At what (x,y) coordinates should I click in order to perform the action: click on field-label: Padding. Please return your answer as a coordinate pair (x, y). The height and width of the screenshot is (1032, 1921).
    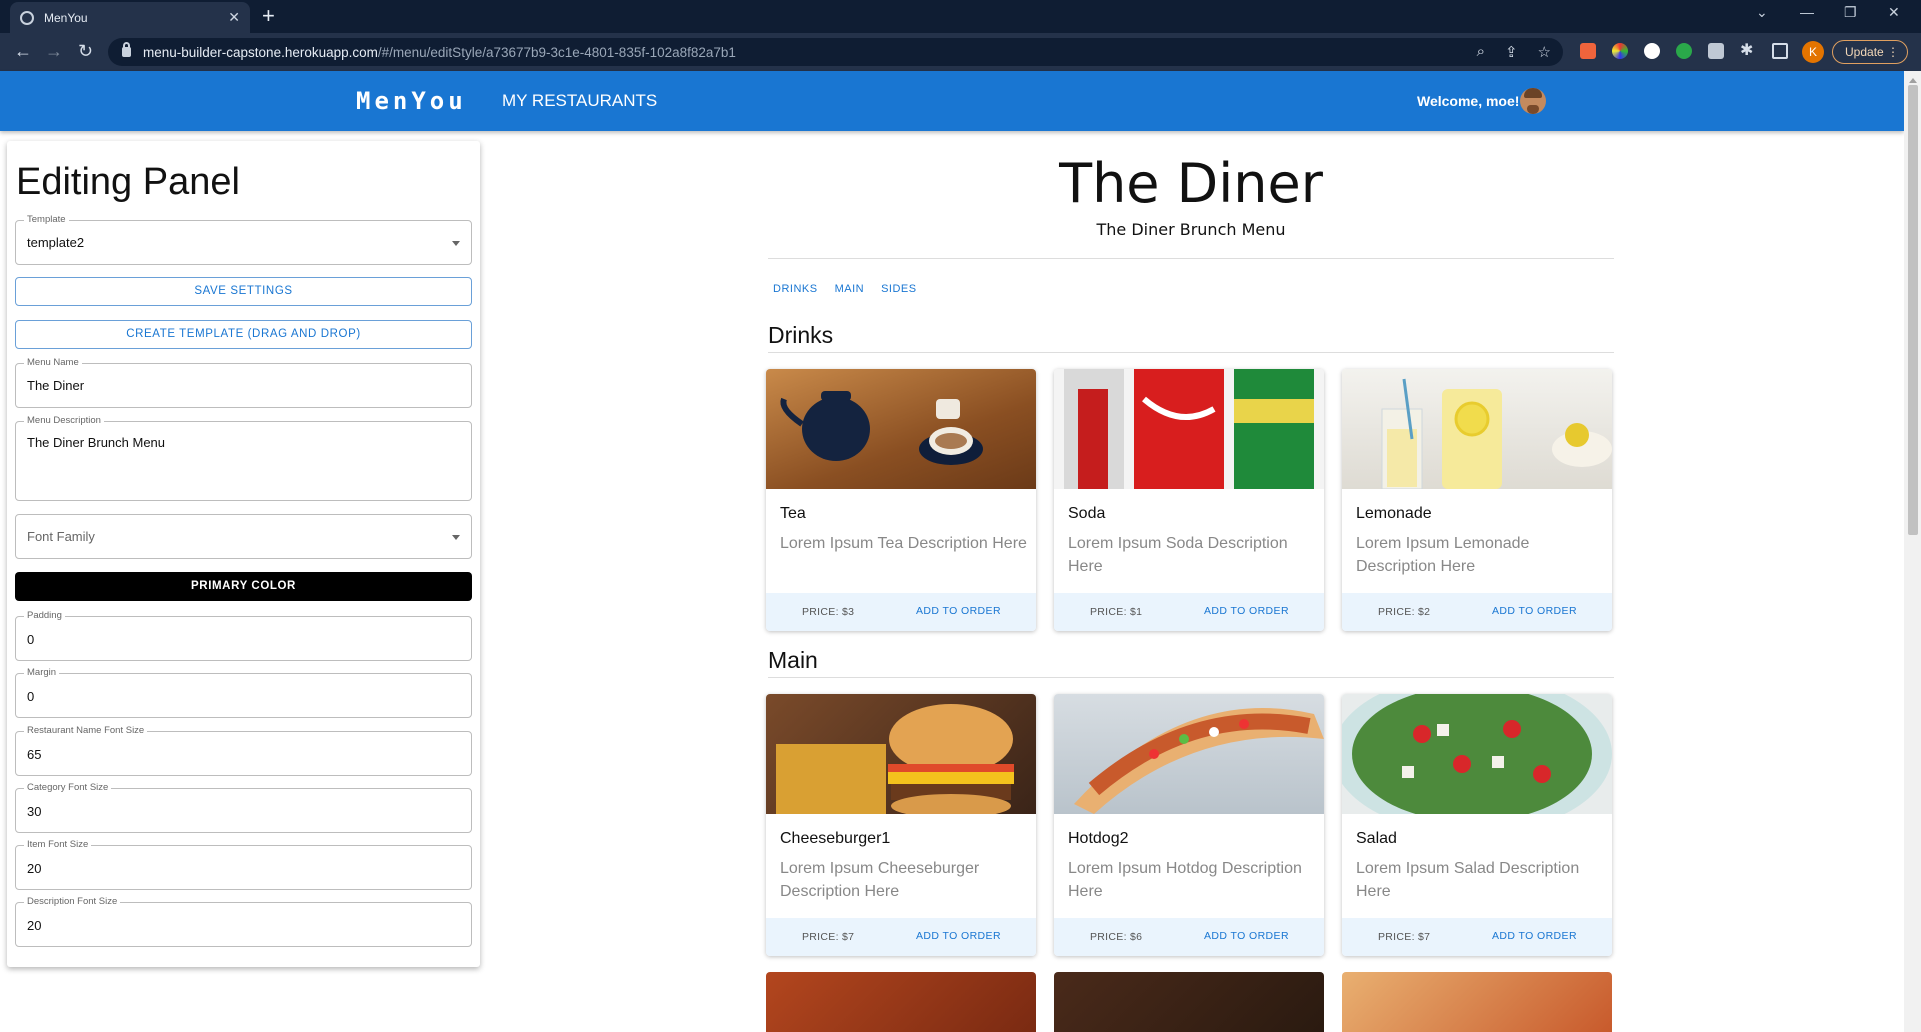
    Looking at the image, I should click on (44, 616).